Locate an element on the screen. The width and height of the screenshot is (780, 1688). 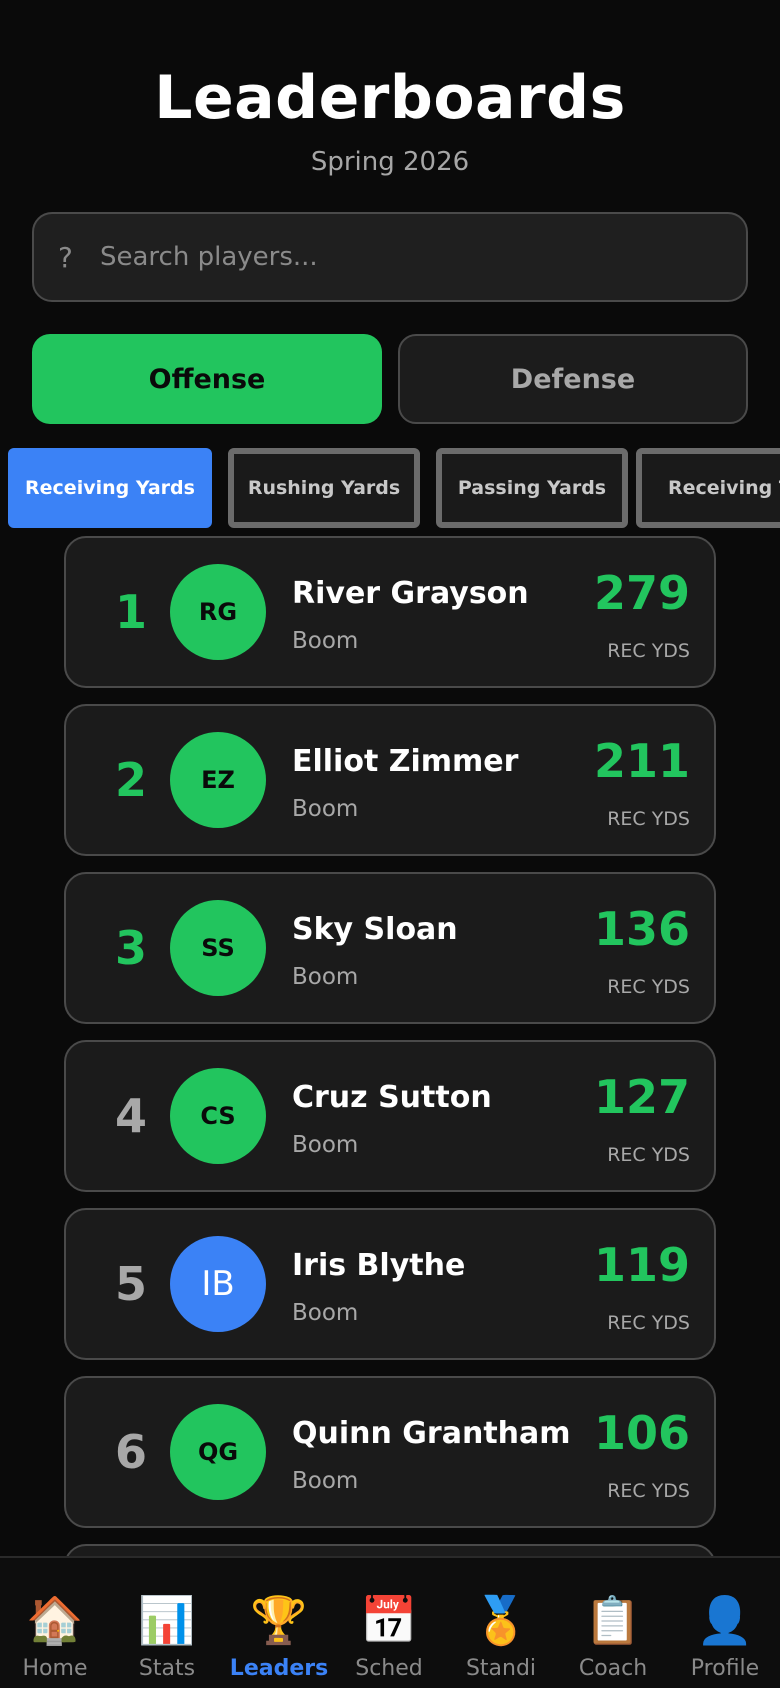
medal-icon: 🏅 is located at coordinates (501, 1620).